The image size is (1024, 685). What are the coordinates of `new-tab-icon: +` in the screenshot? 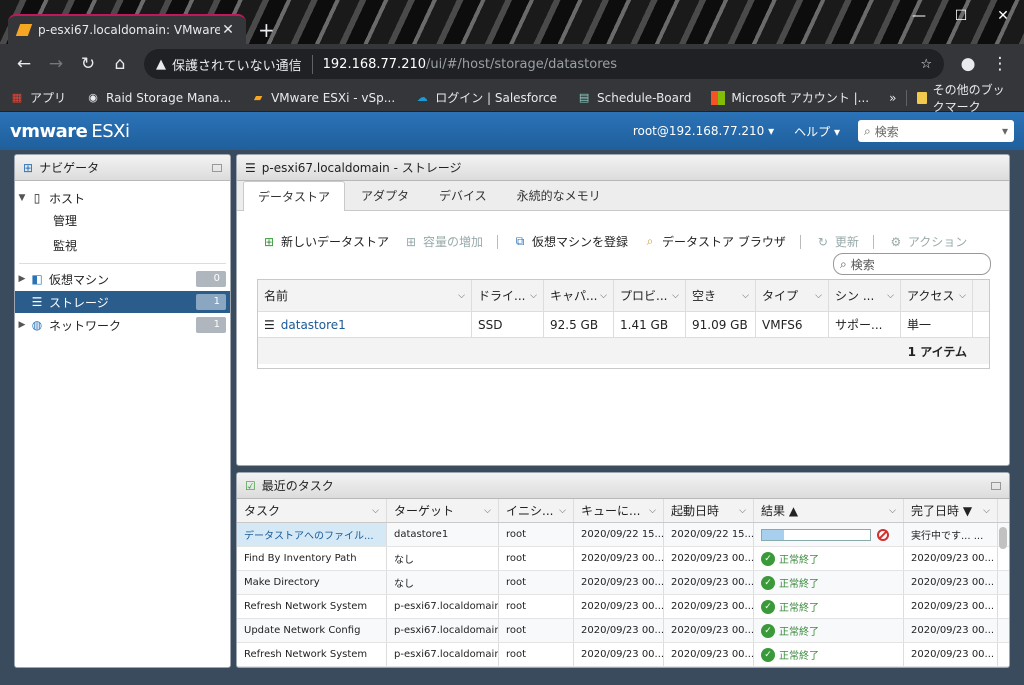 It's located at (266, 30).